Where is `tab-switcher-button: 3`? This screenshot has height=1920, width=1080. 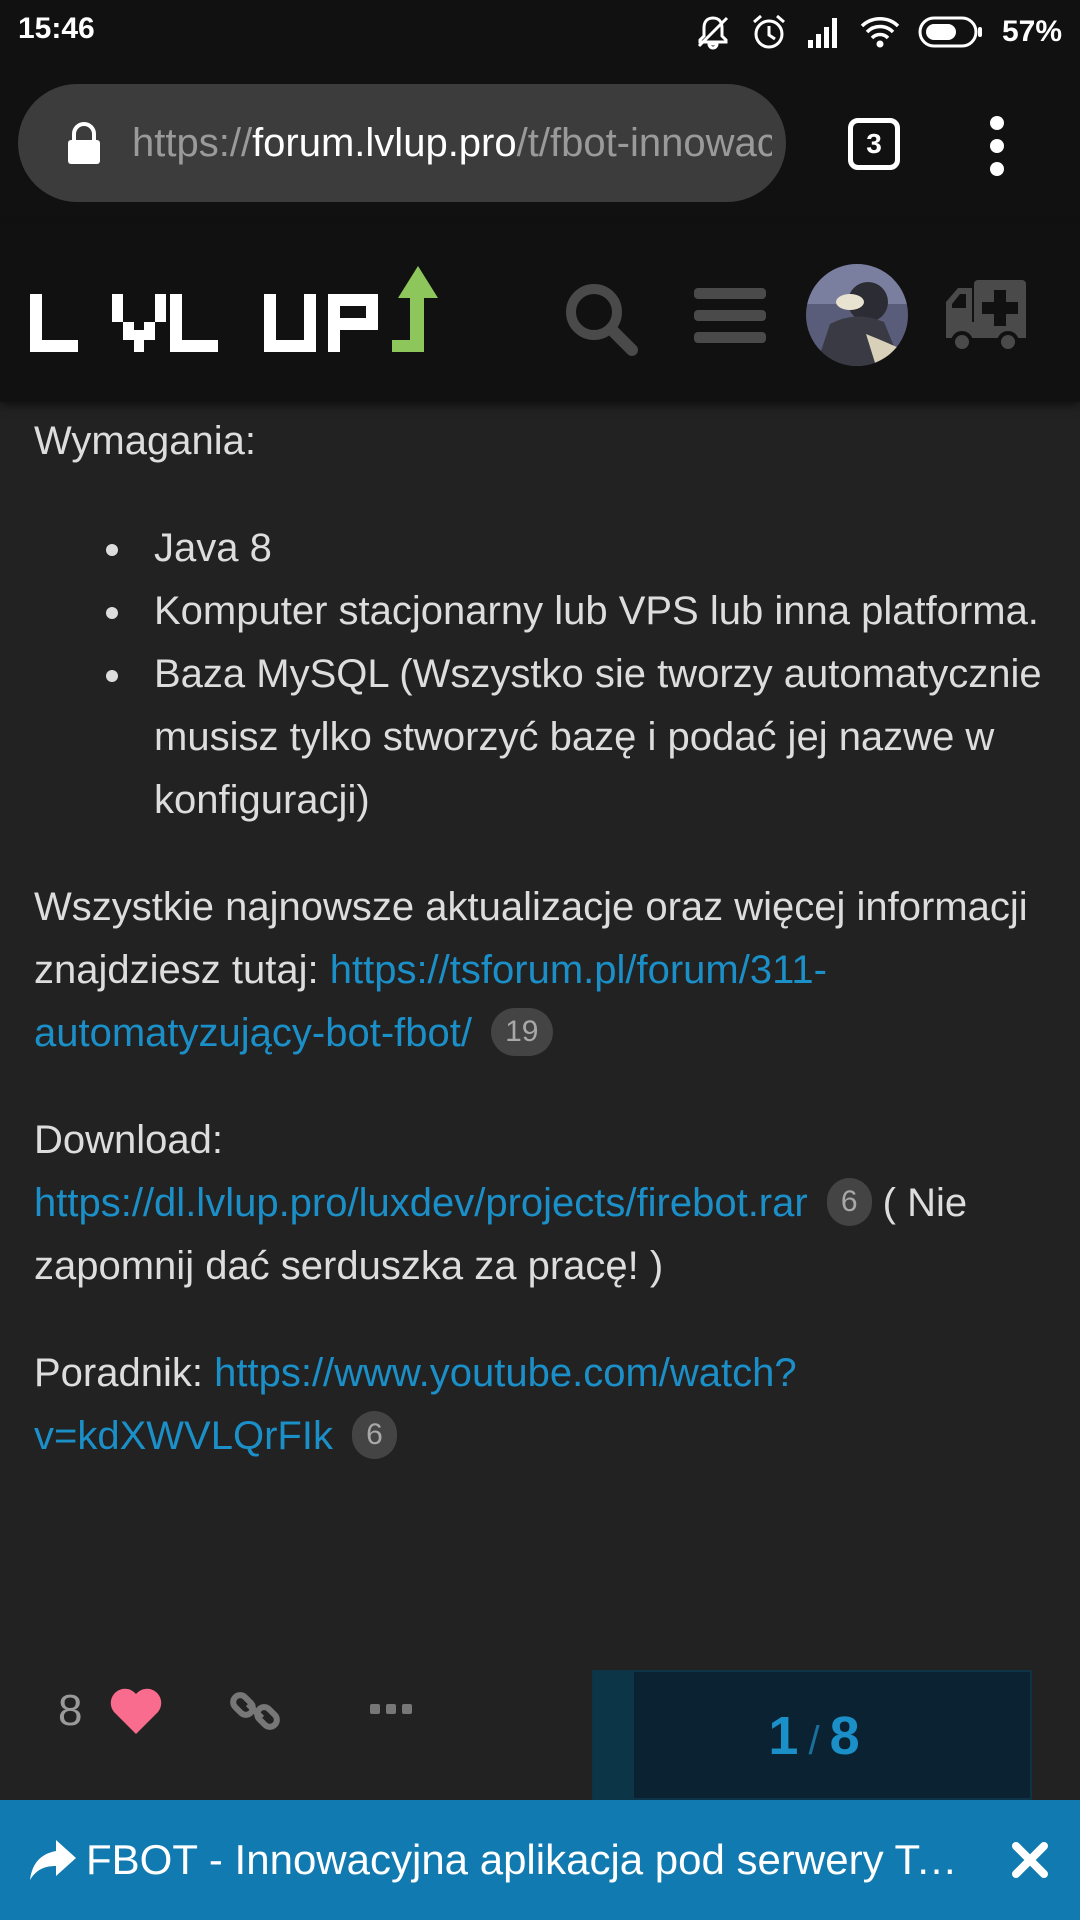
tab-switcher-button: 3 is located at coordinates (874, 144).